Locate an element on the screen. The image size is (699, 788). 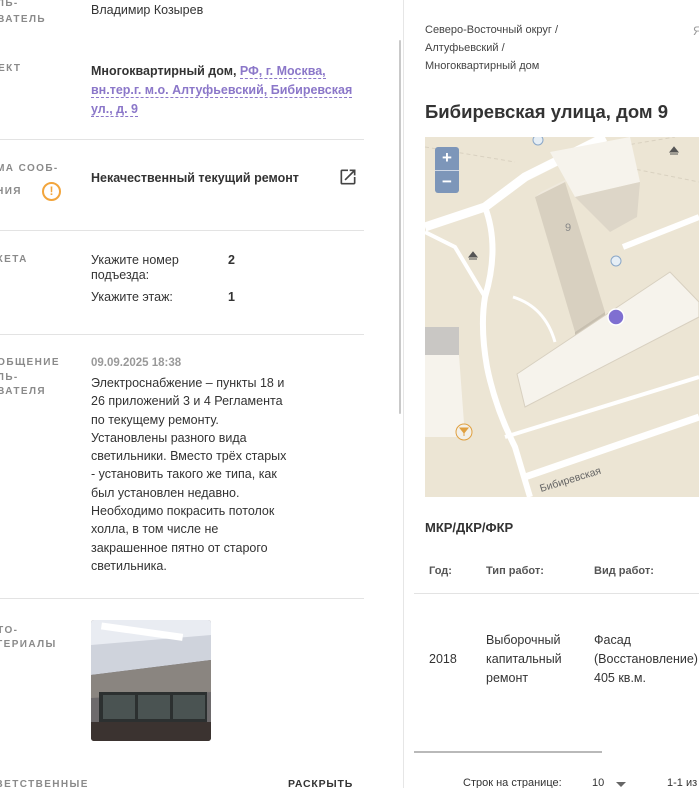
question-floor: Укажите этаж: is located at coordinates (132, 297).